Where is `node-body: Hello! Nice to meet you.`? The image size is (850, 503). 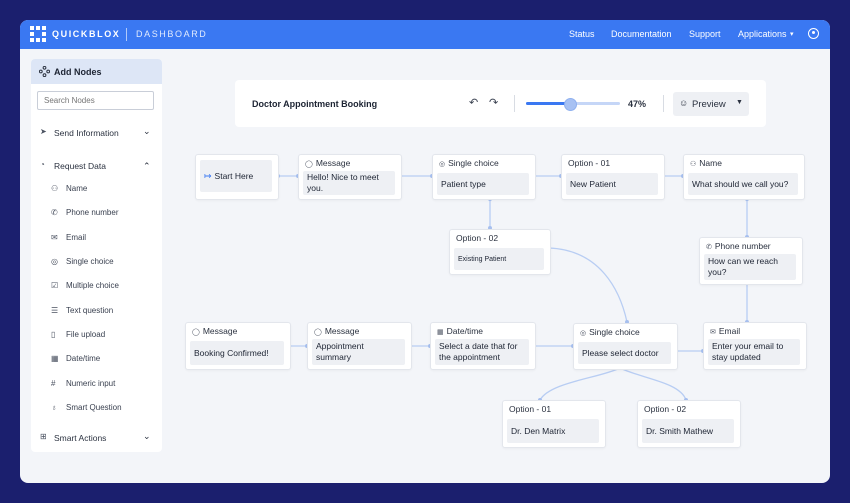 node-body: Hello! Nice to meet you. is located at coordinates (349, 183).